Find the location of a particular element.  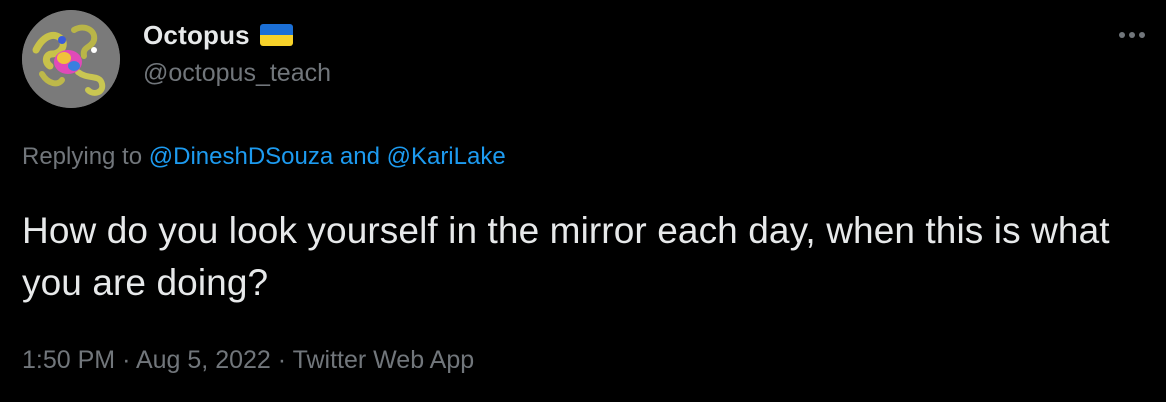

ukraine-flag-icon is located at coordinates (276, 35).